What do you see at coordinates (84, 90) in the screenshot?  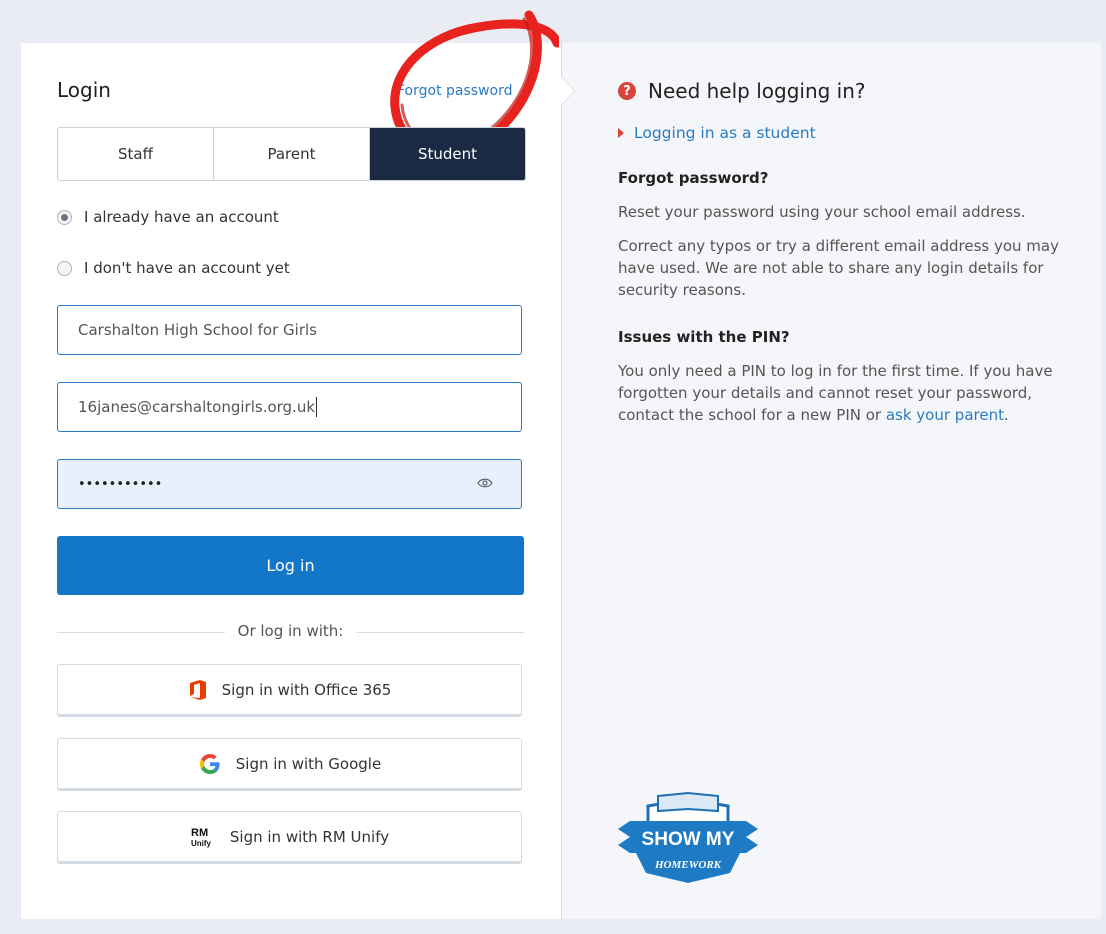 I see `login-title: Login` at bounding box center [84, 90].